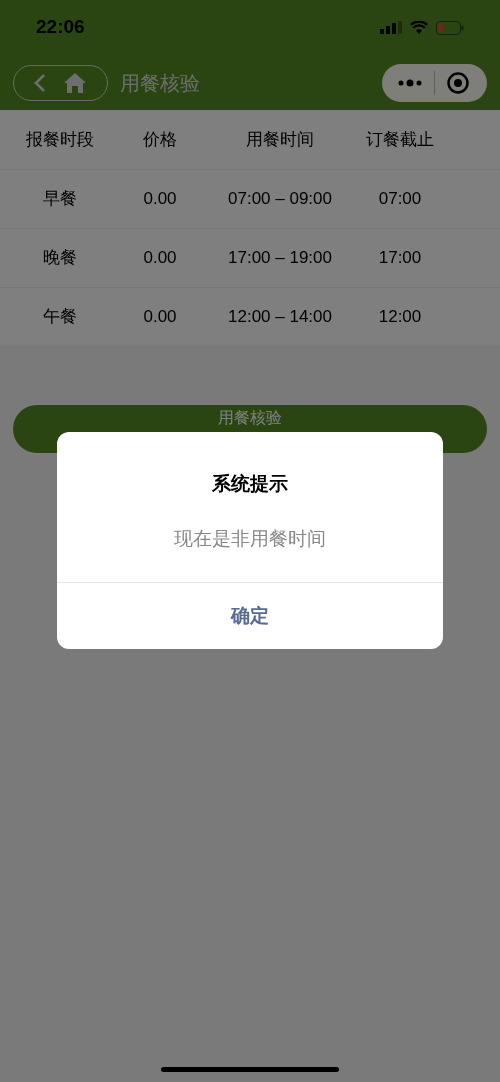 This screenshot has width=500, height=1082. What do you see at coordinates (400, 139) in the screenshot?
I see `column-header: 订餐截止` at bounding box center [400, 139].